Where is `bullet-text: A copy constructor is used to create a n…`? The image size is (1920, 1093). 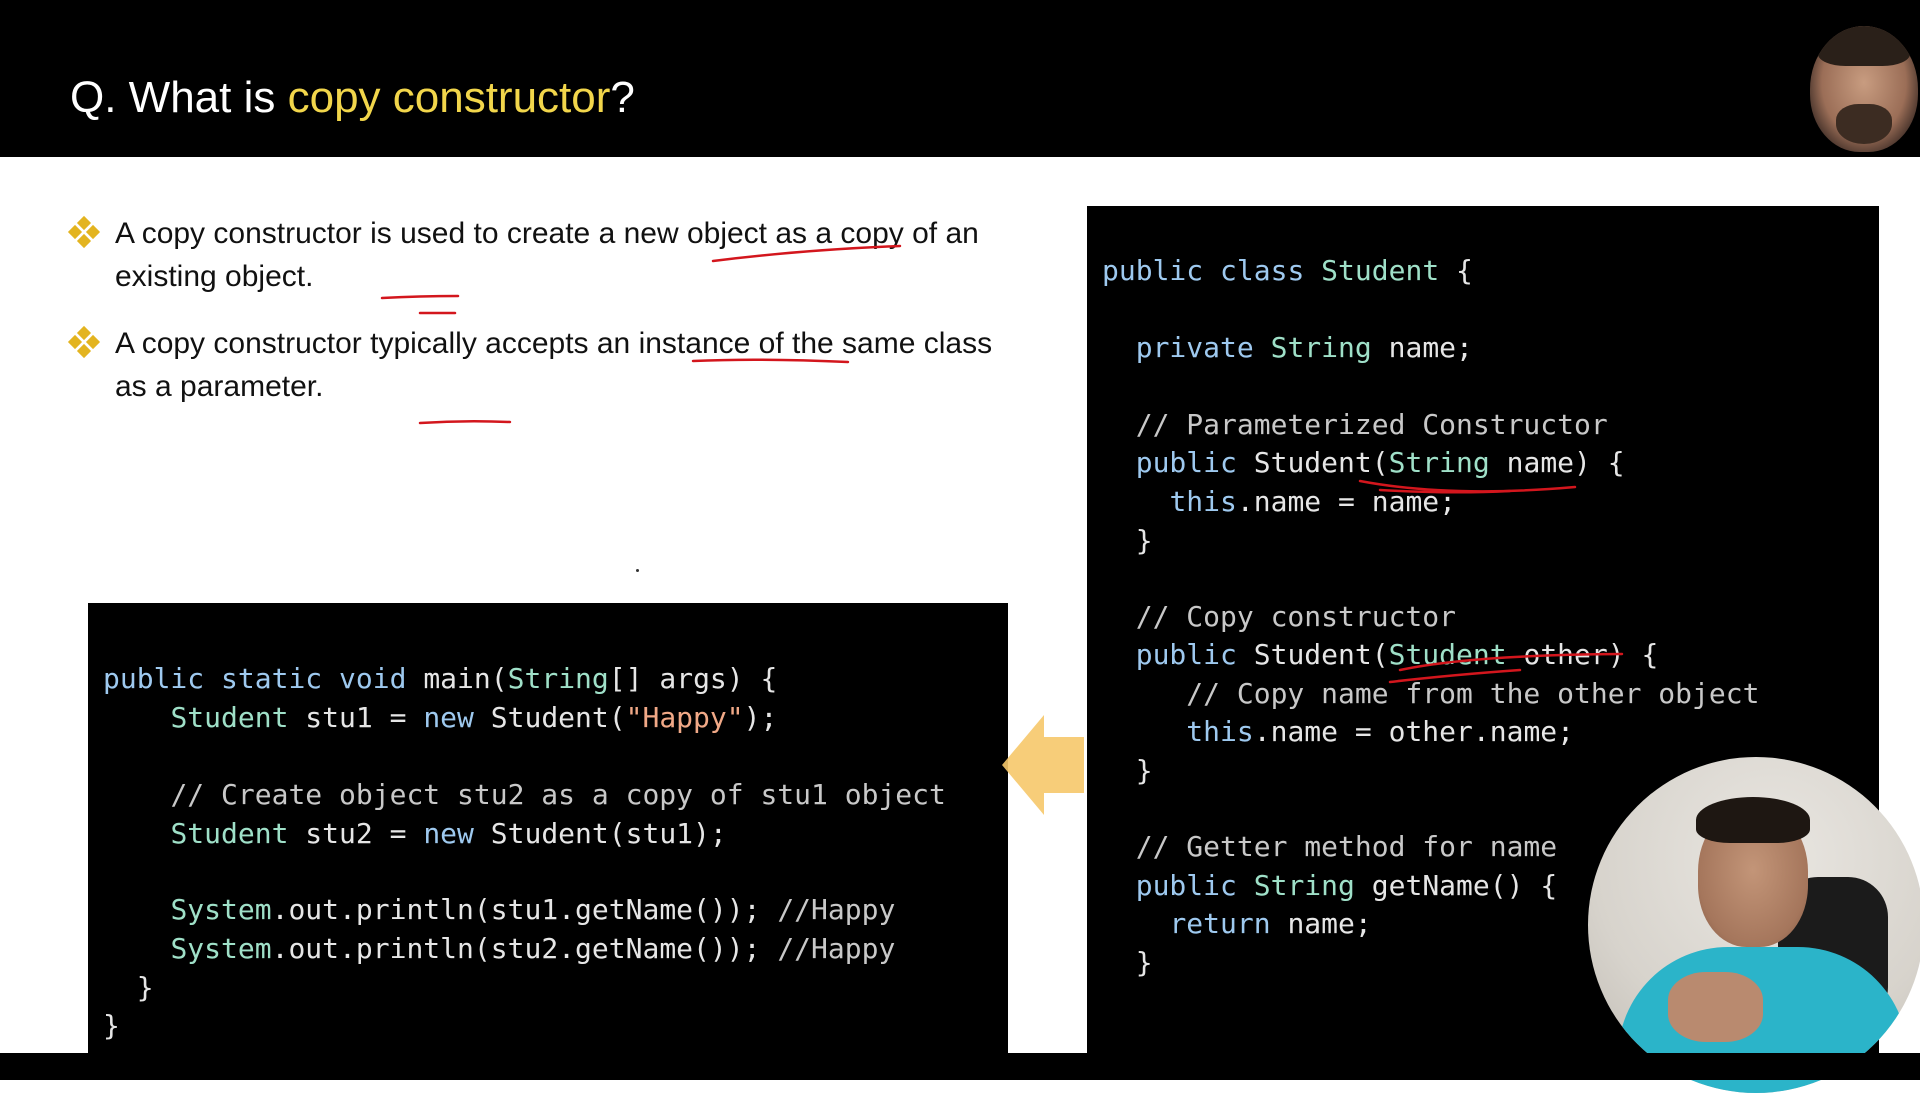
bullet-text: A copy constructor is used to create a n… is located at coordinates (547, 255).